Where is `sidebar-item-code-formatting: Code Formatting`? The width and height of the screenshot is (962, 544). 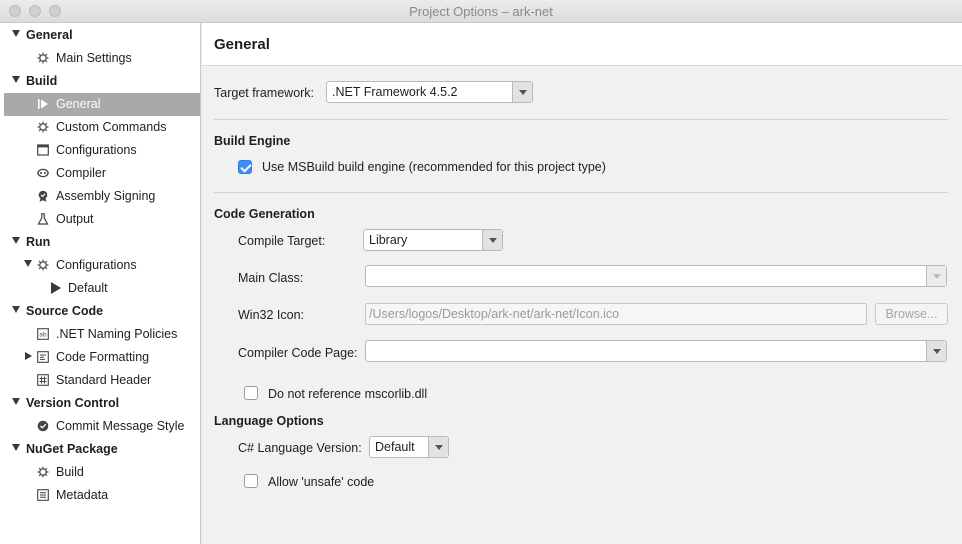
sidebar-item-code-formatting: Code Formatting is located at coordinates (100, 357).